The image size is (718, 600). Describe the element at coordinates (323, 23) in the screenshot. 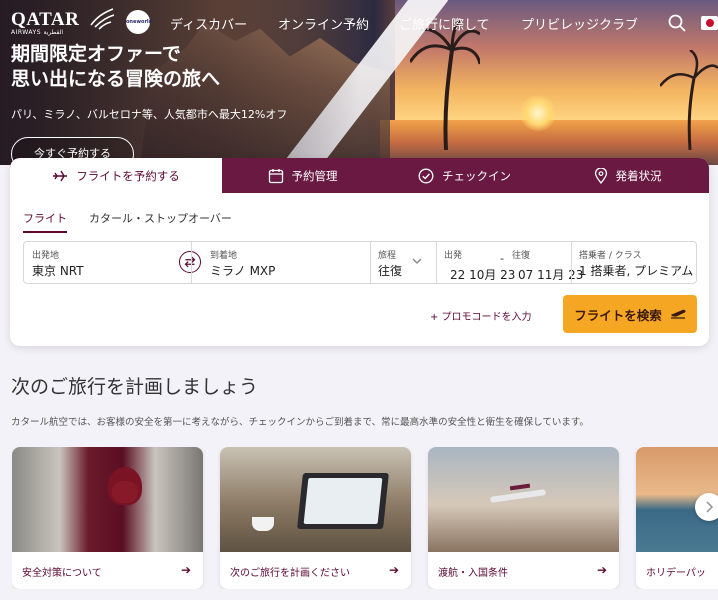

I see `nav-online-booking: オンライン予約` at that location.